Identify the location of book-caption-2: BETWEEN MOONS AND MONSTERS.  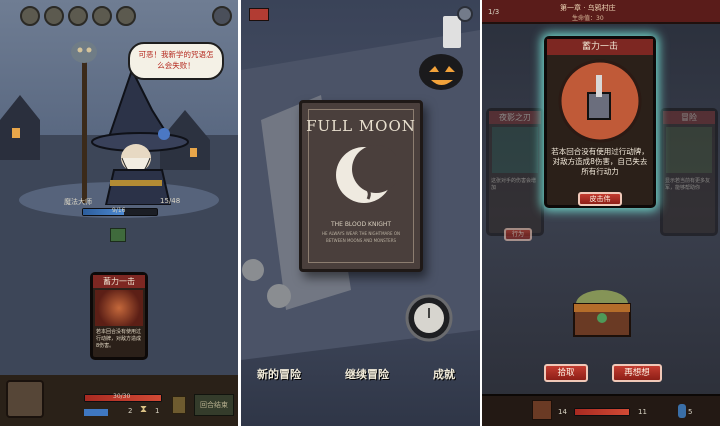
(361, 240).